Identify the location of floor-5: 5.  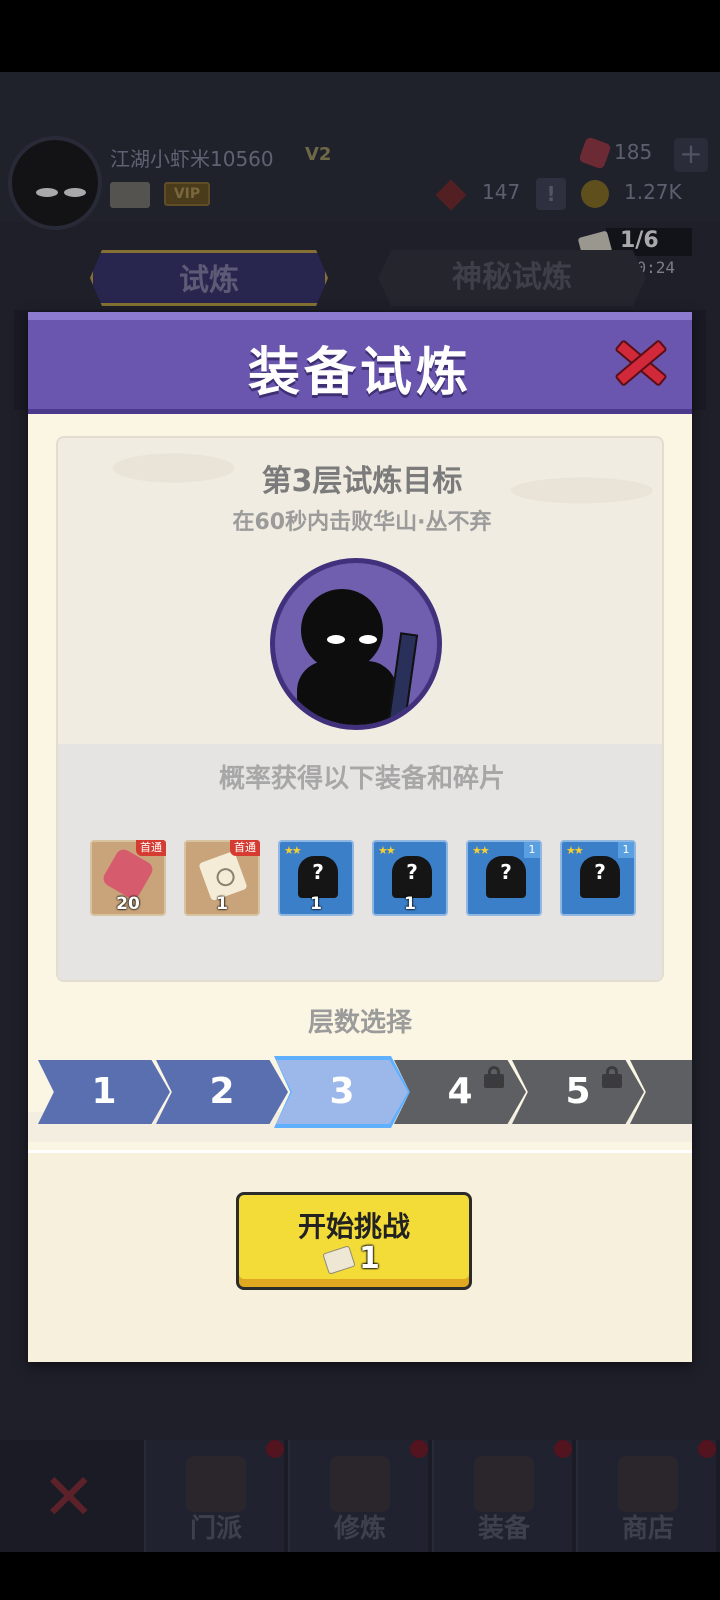
(578, 1092).